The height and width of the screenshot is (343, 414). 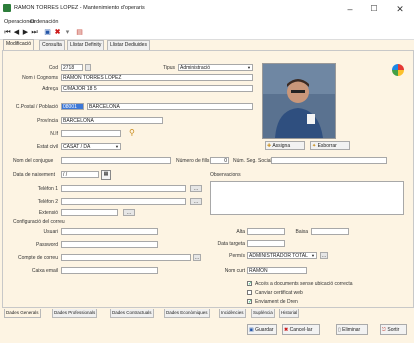 I want to click on tab-llistar-dediuides: Llistar Dediuides, so click(x=128, y=45).